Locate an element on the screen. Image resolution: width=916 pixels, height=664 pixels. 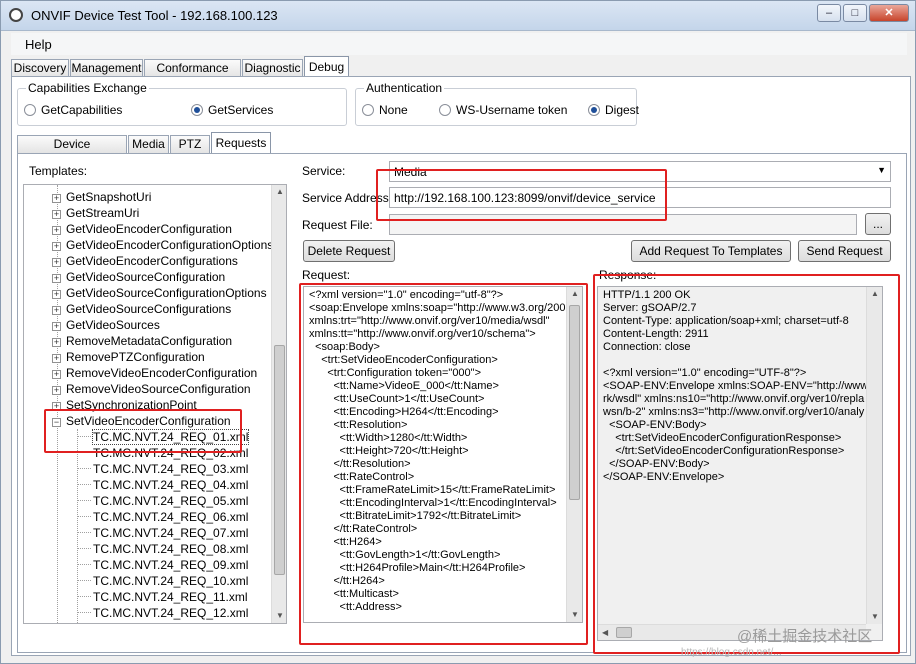
tab-debug: Debug is located at coordinates (326, 66).